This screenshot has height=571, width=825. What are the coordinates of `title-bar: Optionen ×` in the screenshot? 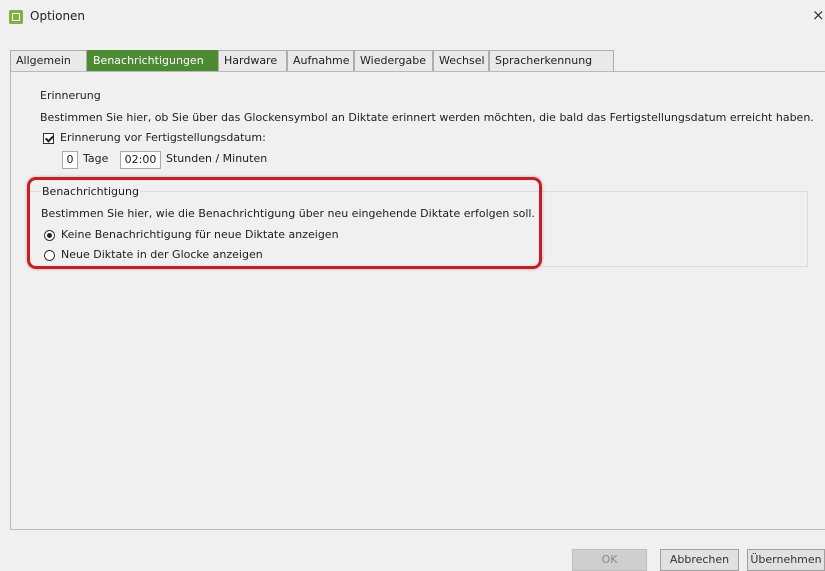 It's located at (412, 20).